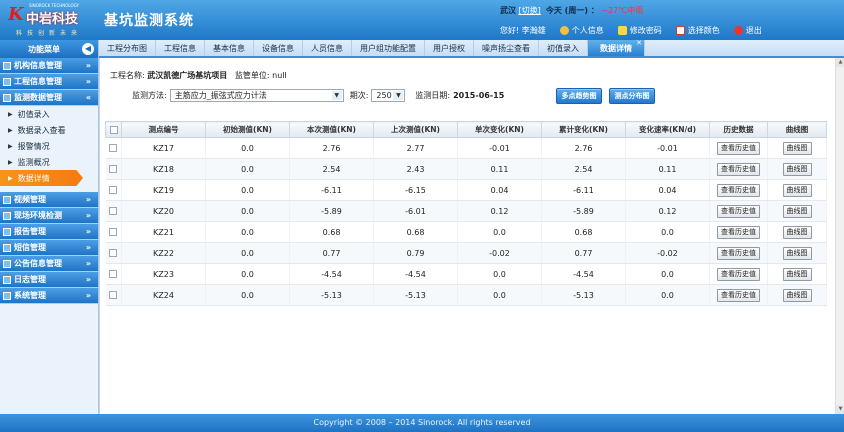 Image resolution: width=844 pixels, height=432 pixels. I want to click on menu-group-notice: 公告信息管理», so click(49, 264).